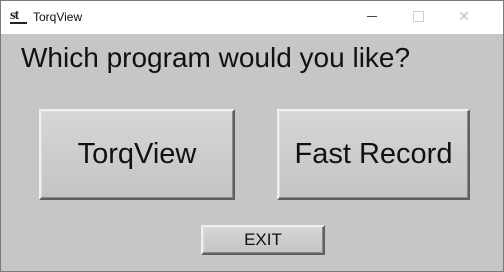 The height and width of the screenshot is (272, 504). I want to click on close-icon: ✕, so click(464, 16).